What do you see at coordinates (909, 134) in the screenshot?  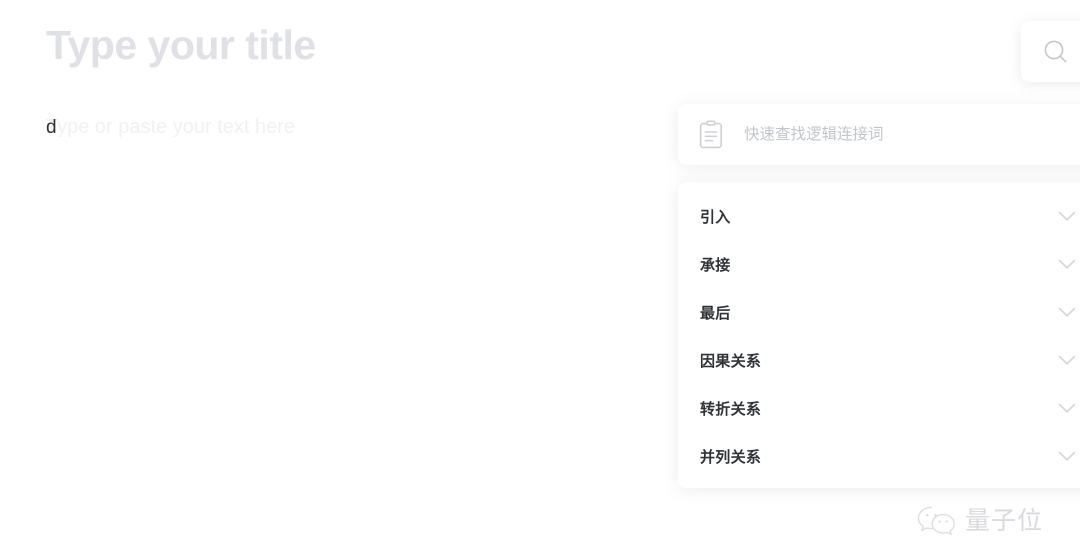 I see `finder-search-input` at bounding box center [909, 134].